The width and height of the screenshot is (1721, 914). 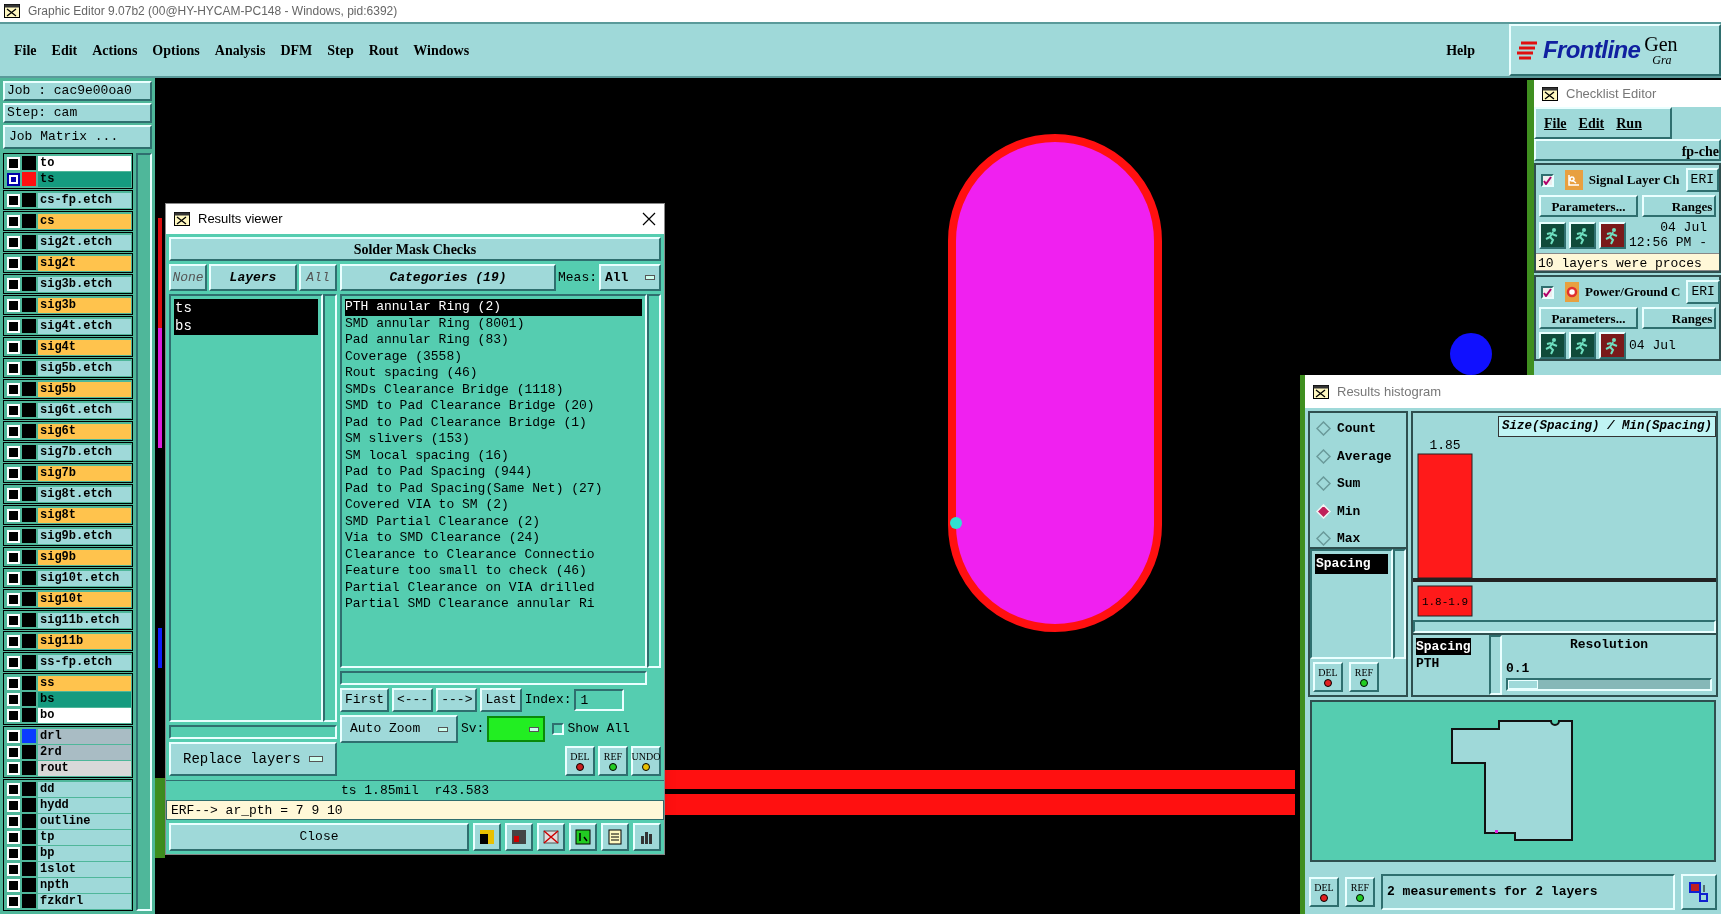 I want to click on layer-name: npth, so click(x=84, y=885).